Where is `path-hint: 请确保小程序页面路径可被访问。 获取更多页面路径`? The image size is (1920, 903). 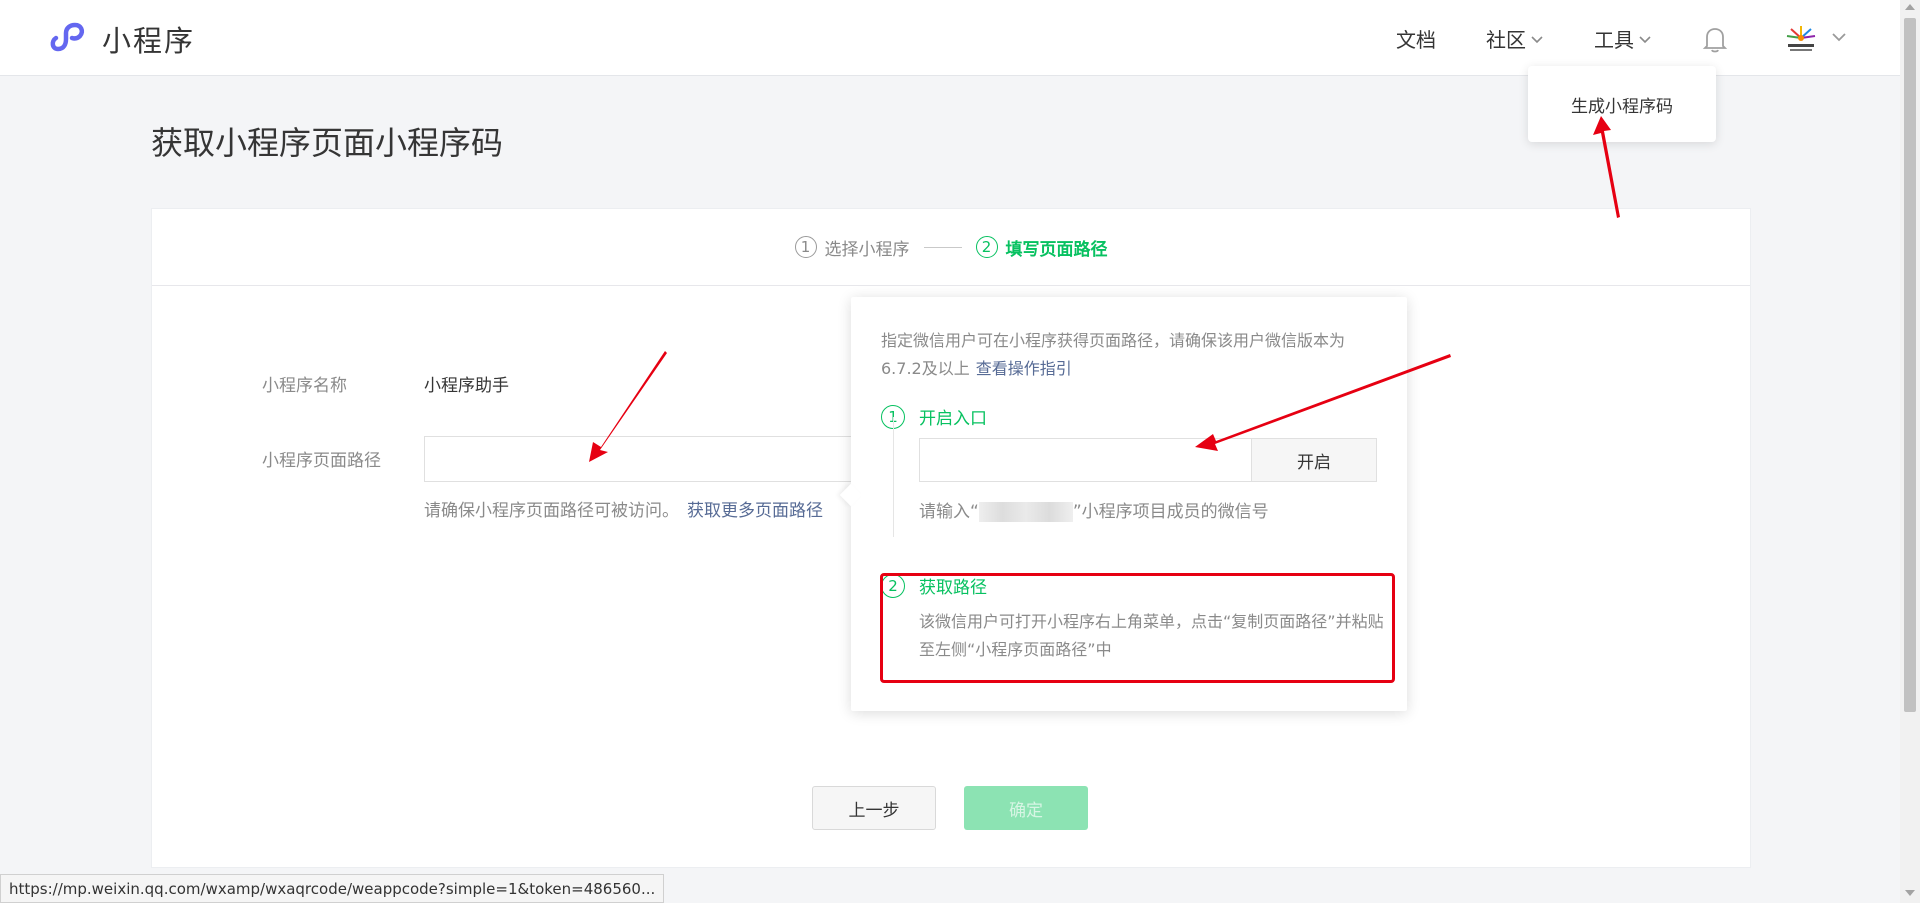
path-hint: 请确保小程序页面路径可被访问。 获取更多页面路径 is located at coordinates (623, 508).